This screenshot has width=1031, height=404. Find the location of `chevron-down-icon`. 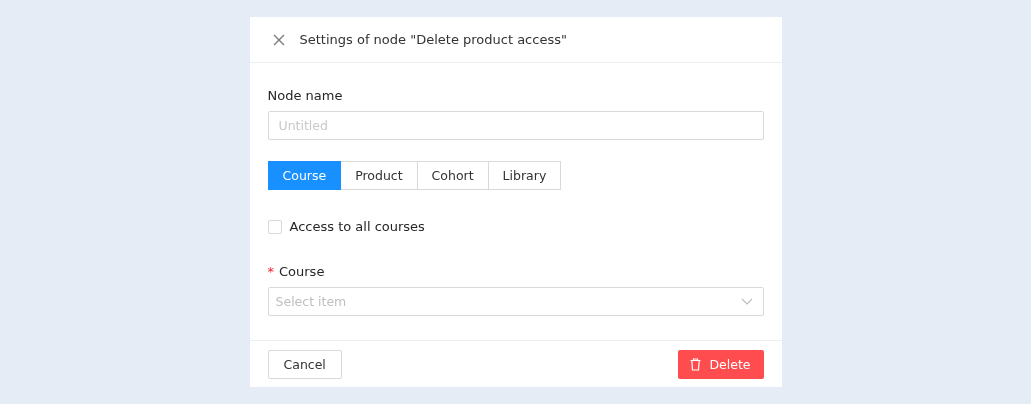

chevron-down-icon is located at coordinates (746, 301).